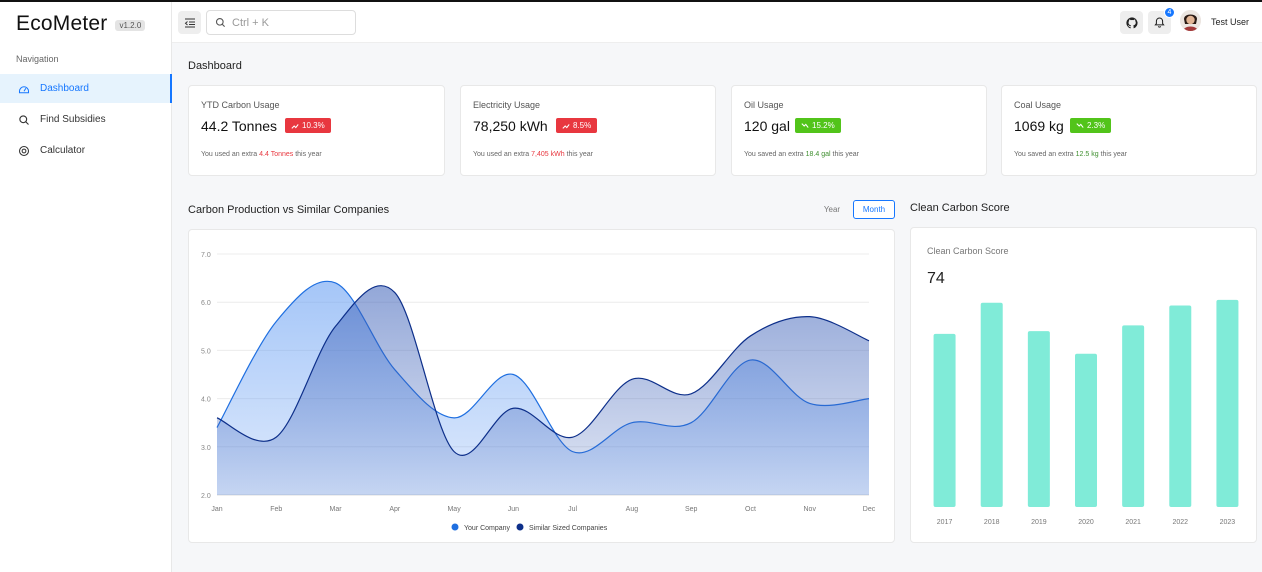  I want to click on x-tick-label: 2021, so click(1133, 522).